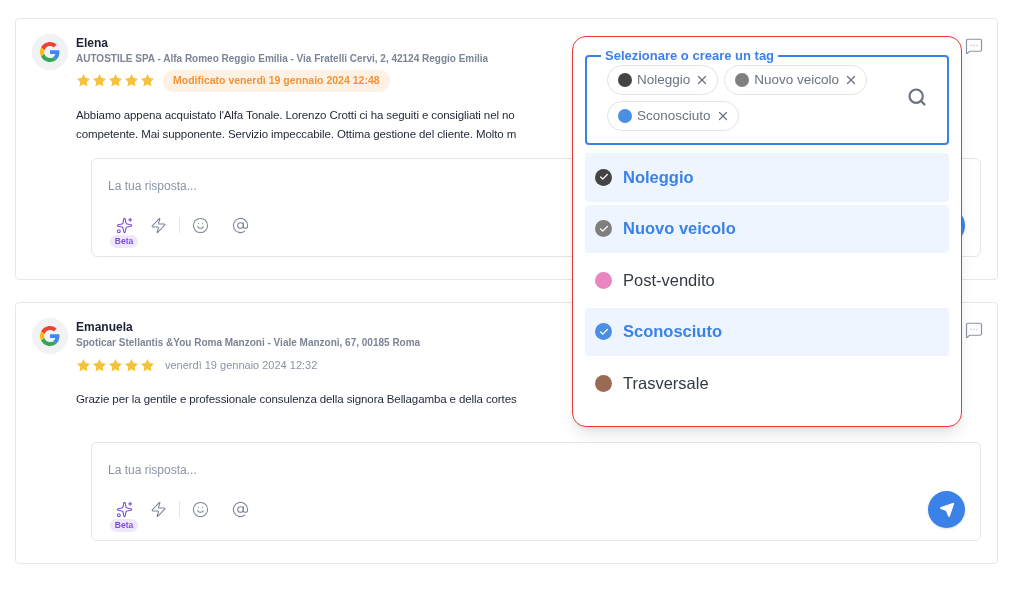  I want to click on tag-option: Sconosciuto, so click(767, 331).